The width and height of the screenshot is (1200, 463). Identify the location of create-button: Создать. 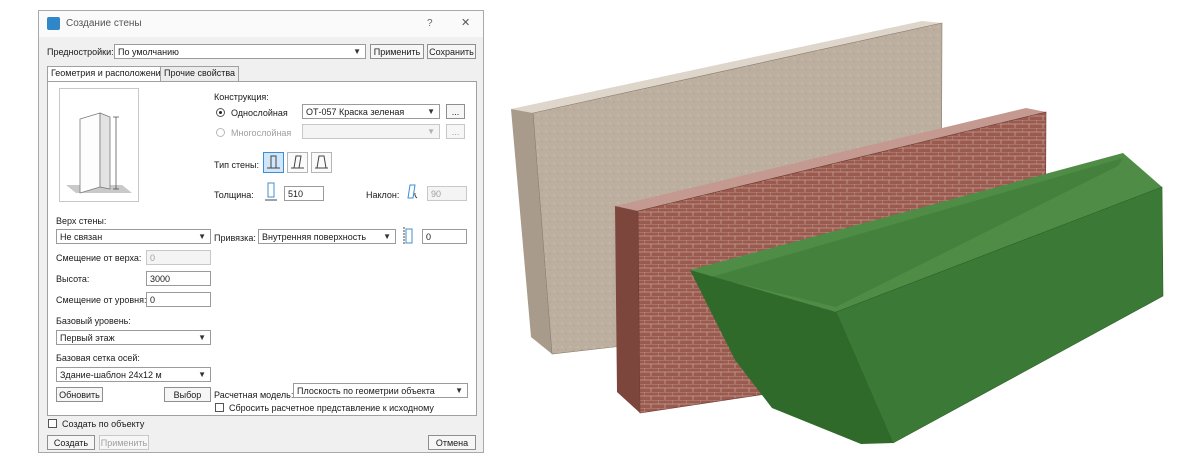
(71, 442).